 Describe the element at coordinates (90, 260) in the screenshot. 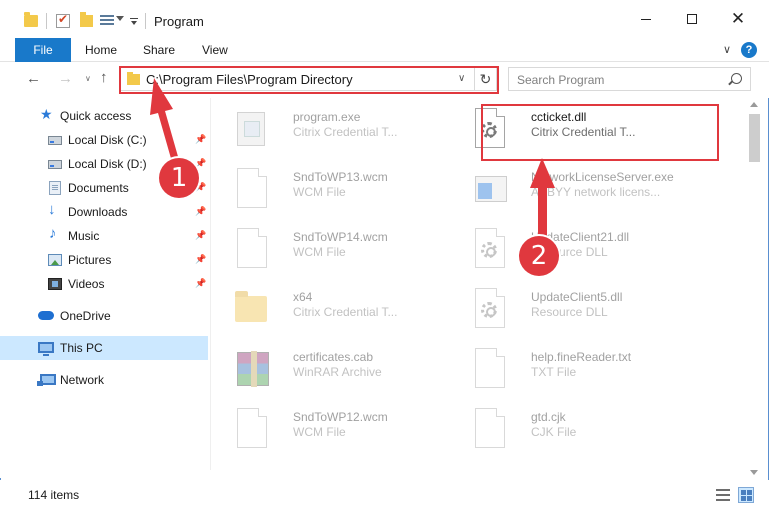

I see `sidebar-item-label: Pictures` at that location.